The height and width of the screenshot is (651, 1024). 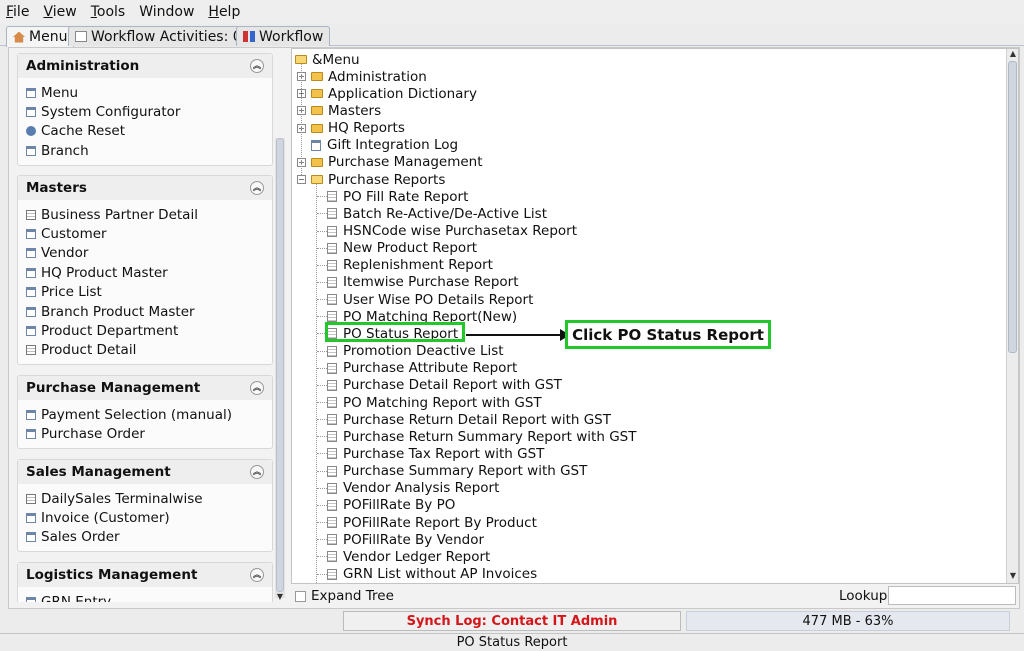 I want to click on collapse-icon: −, so click(x=301, y=180).